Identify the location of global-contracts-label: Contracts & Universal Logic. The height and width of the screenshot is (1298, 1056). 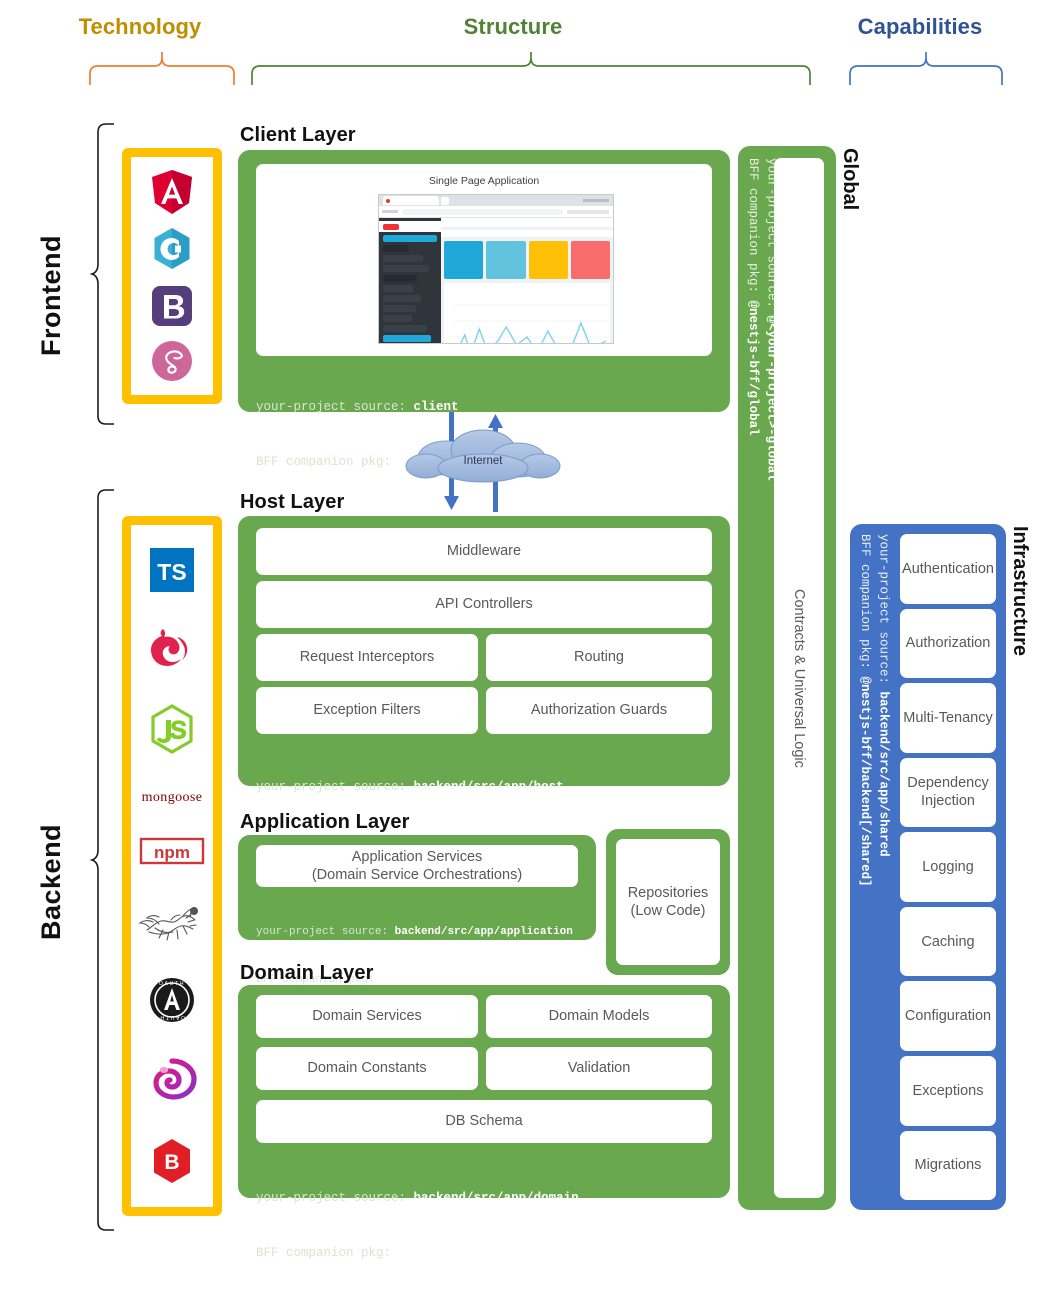
(799, 678).